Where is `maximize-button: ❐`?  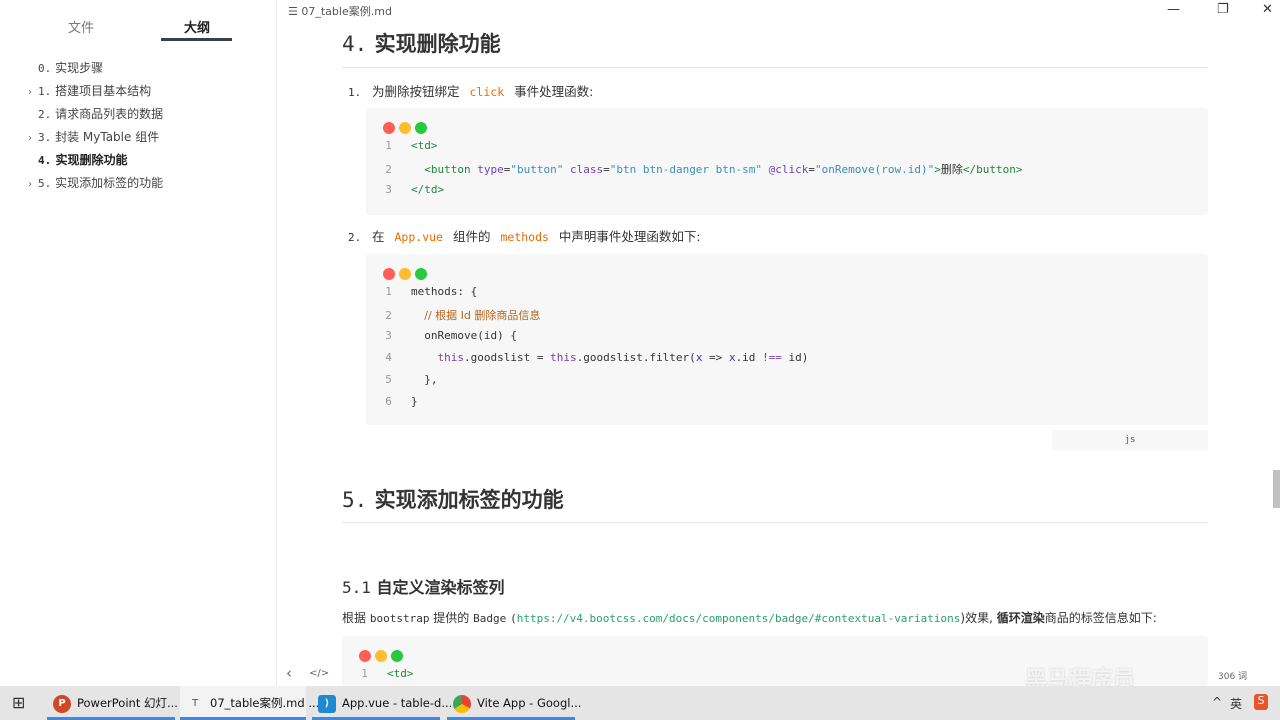 maximize-button: ❐ is located at coordinates (1223, 9).